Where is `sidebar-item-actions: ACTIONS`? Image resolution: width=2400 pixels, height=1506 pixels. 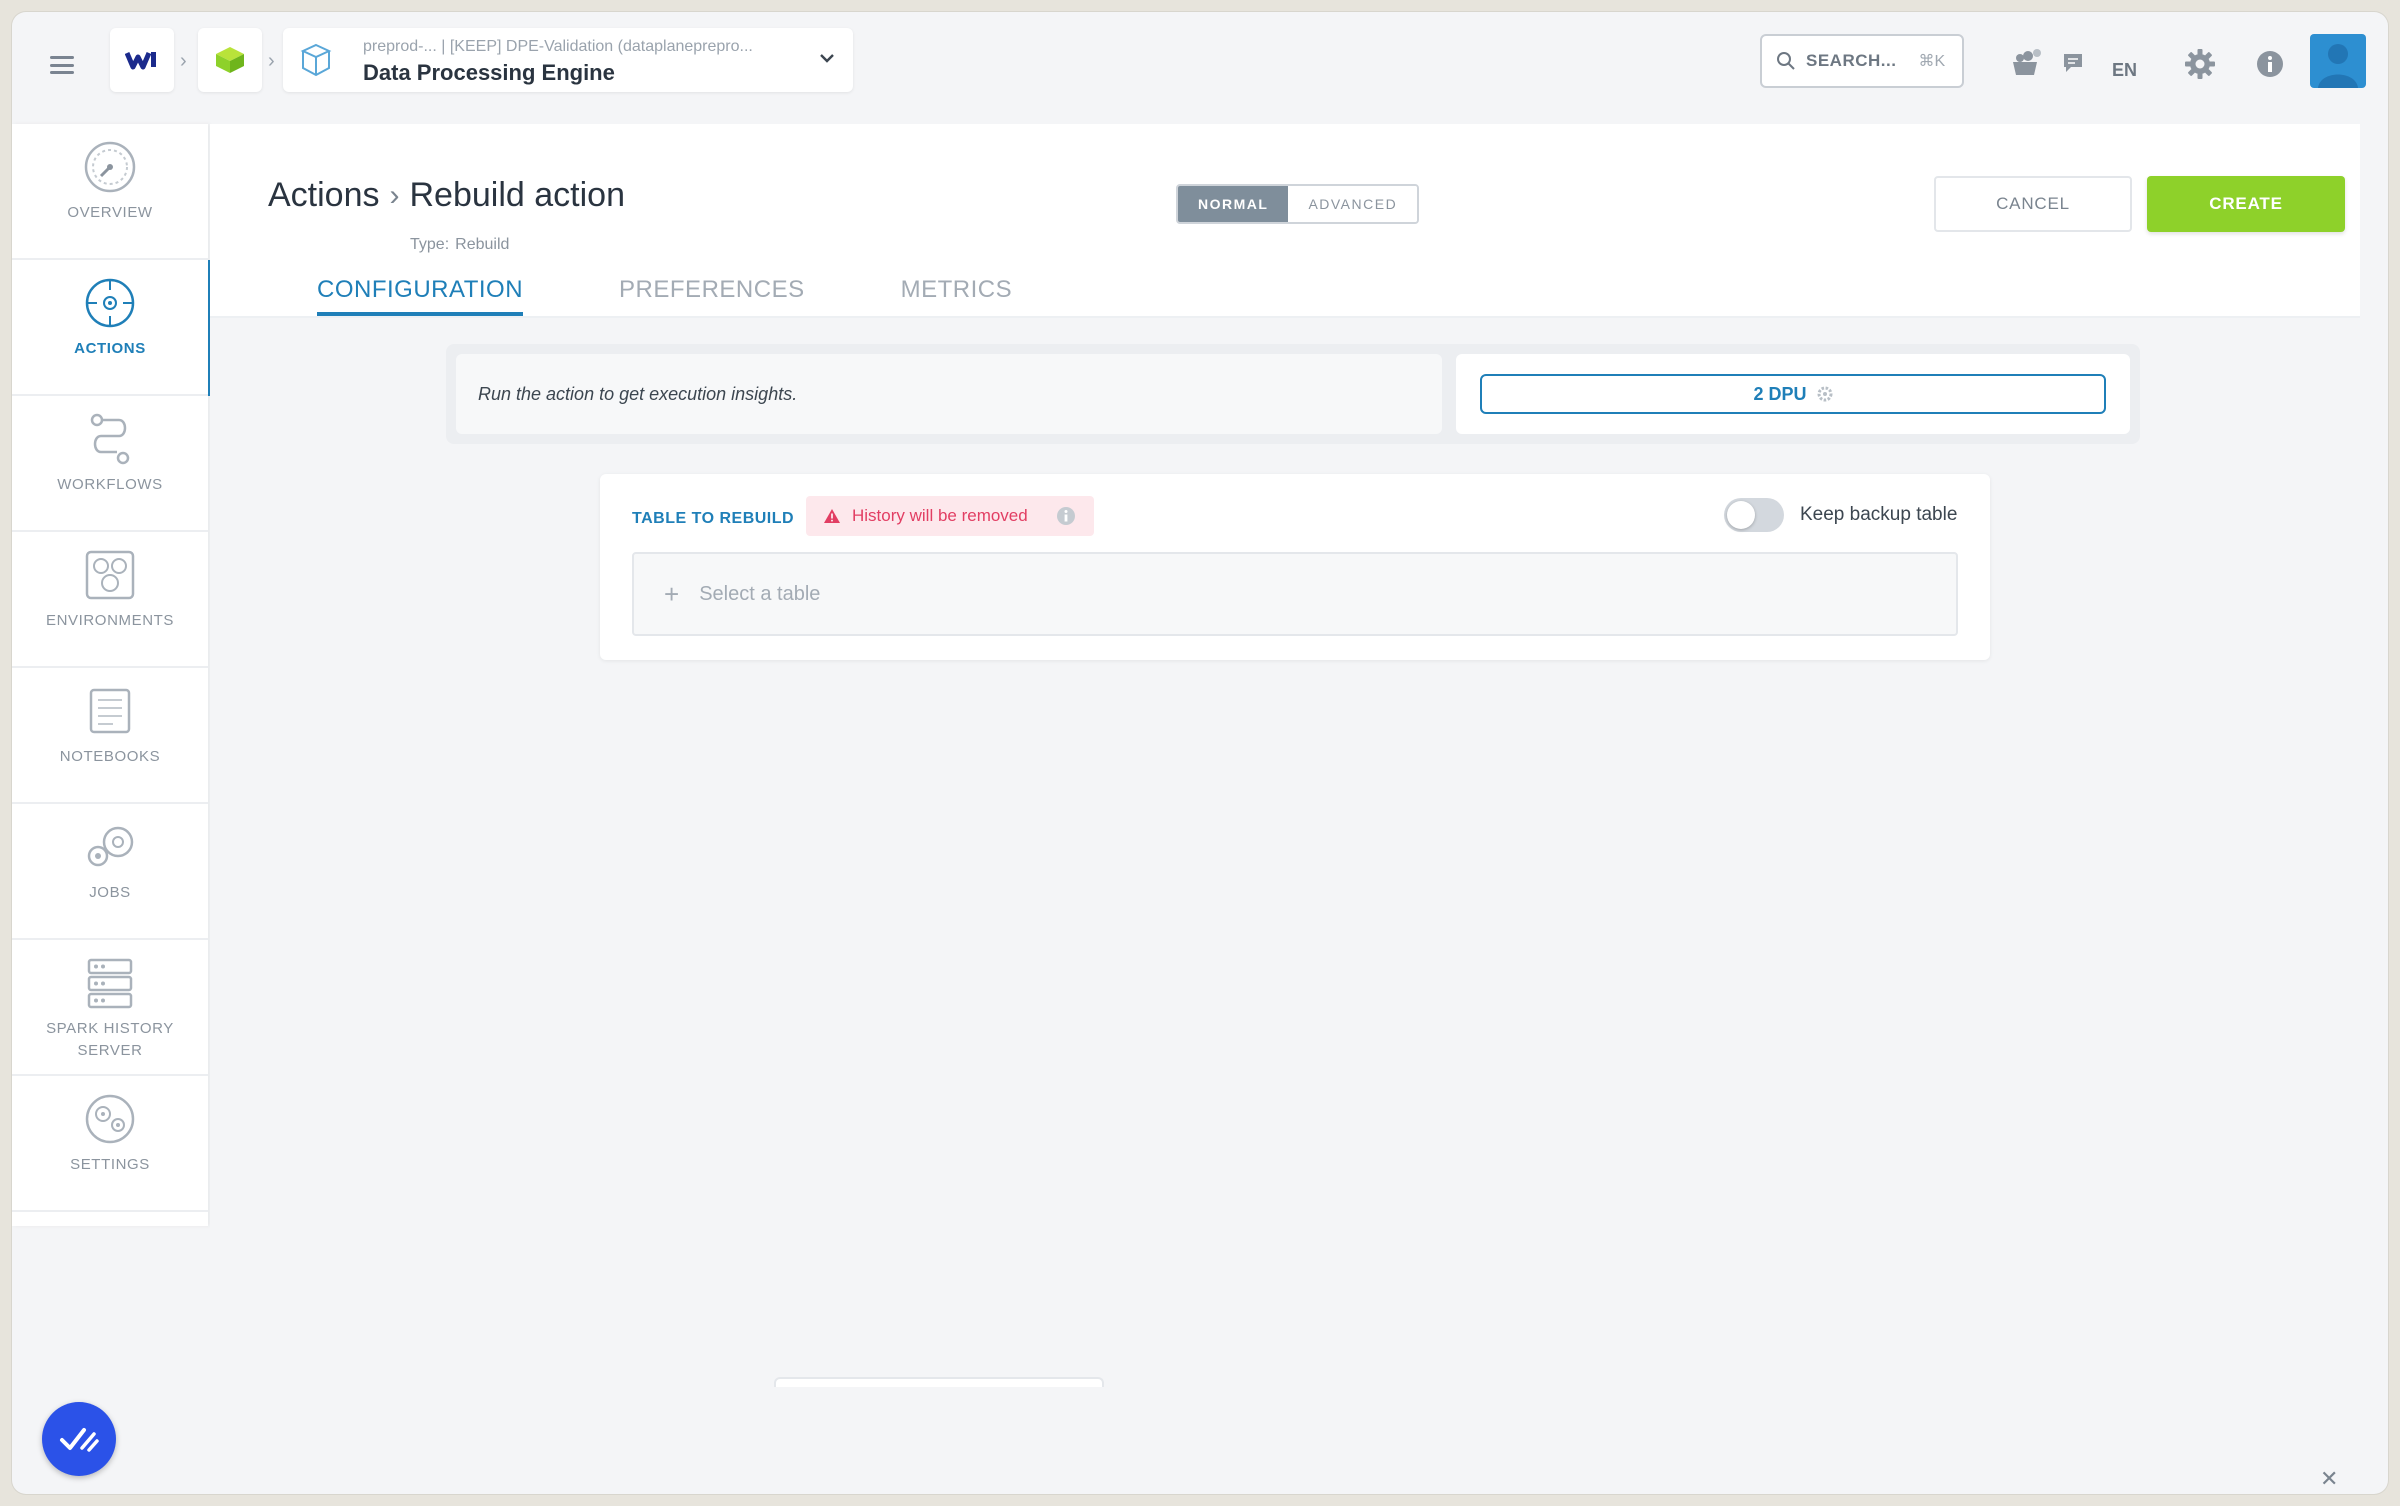
sidebar-item-actions: ACTIONS is located at coordinates (113, 328).